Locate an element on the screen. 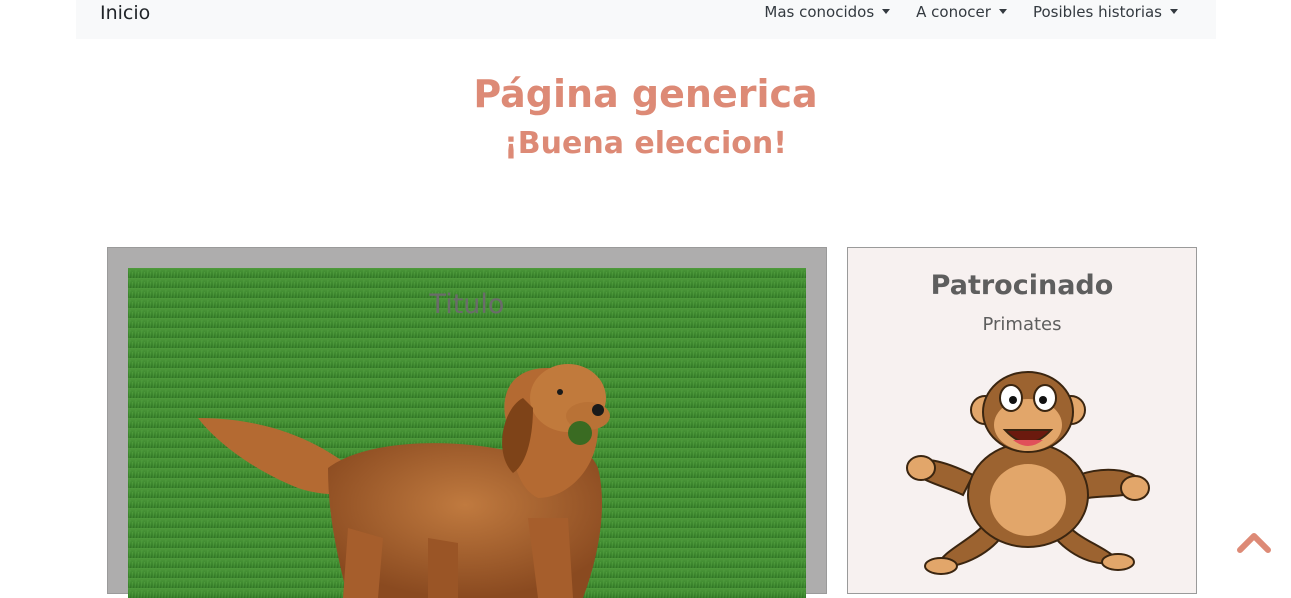  monkey-image is located at coordinates (1028, 475).